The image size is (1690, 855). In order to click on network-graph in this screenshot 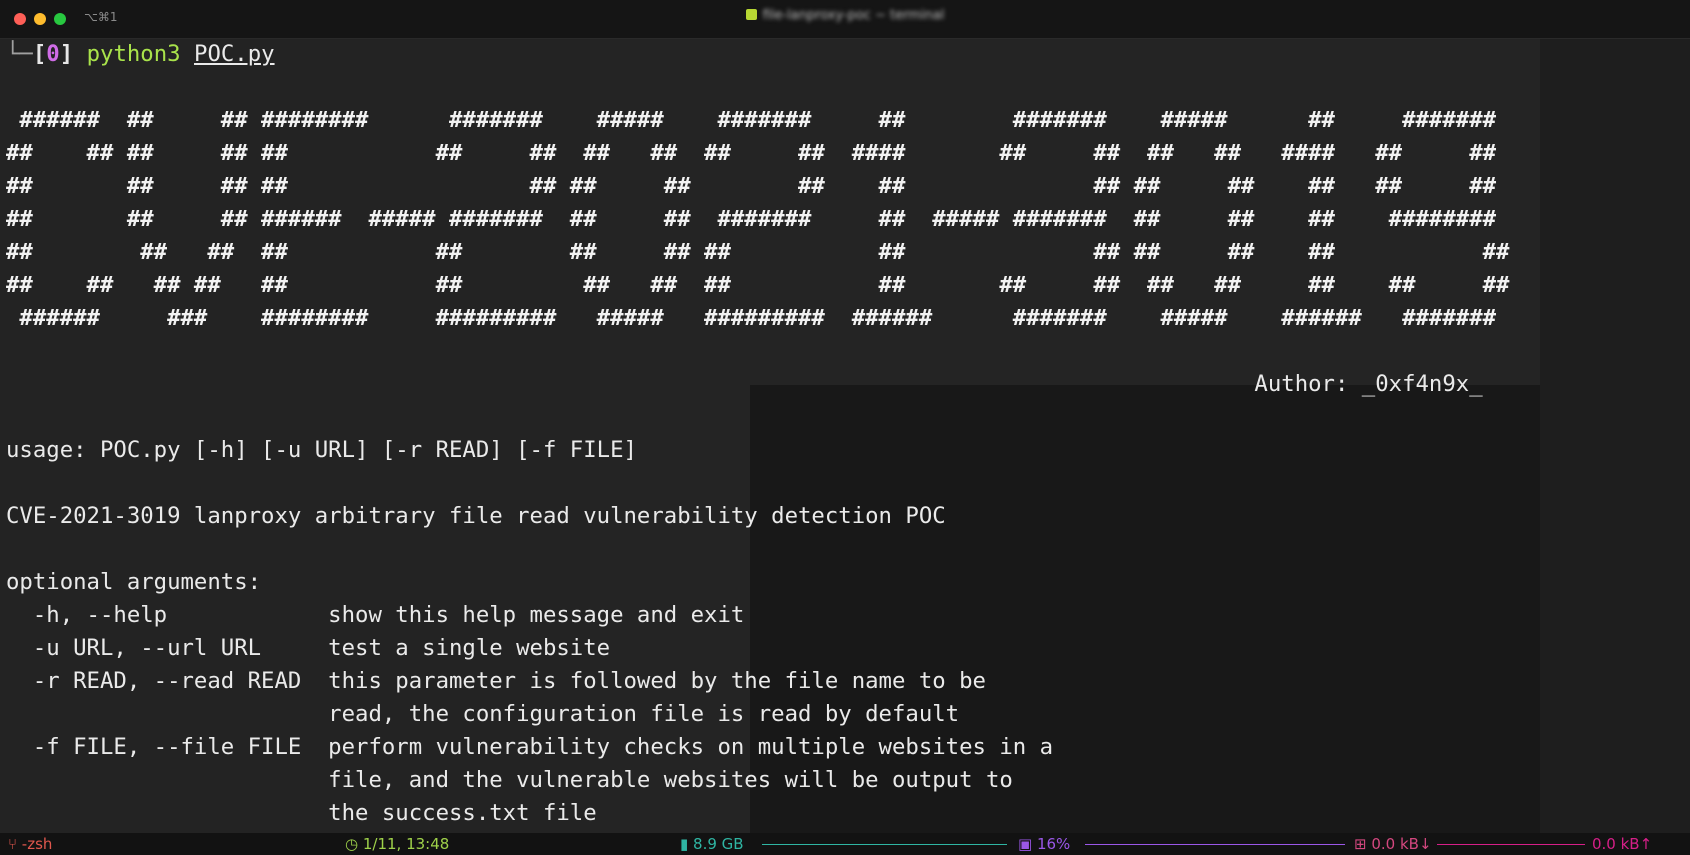, I will do `click(1511, 844)`.